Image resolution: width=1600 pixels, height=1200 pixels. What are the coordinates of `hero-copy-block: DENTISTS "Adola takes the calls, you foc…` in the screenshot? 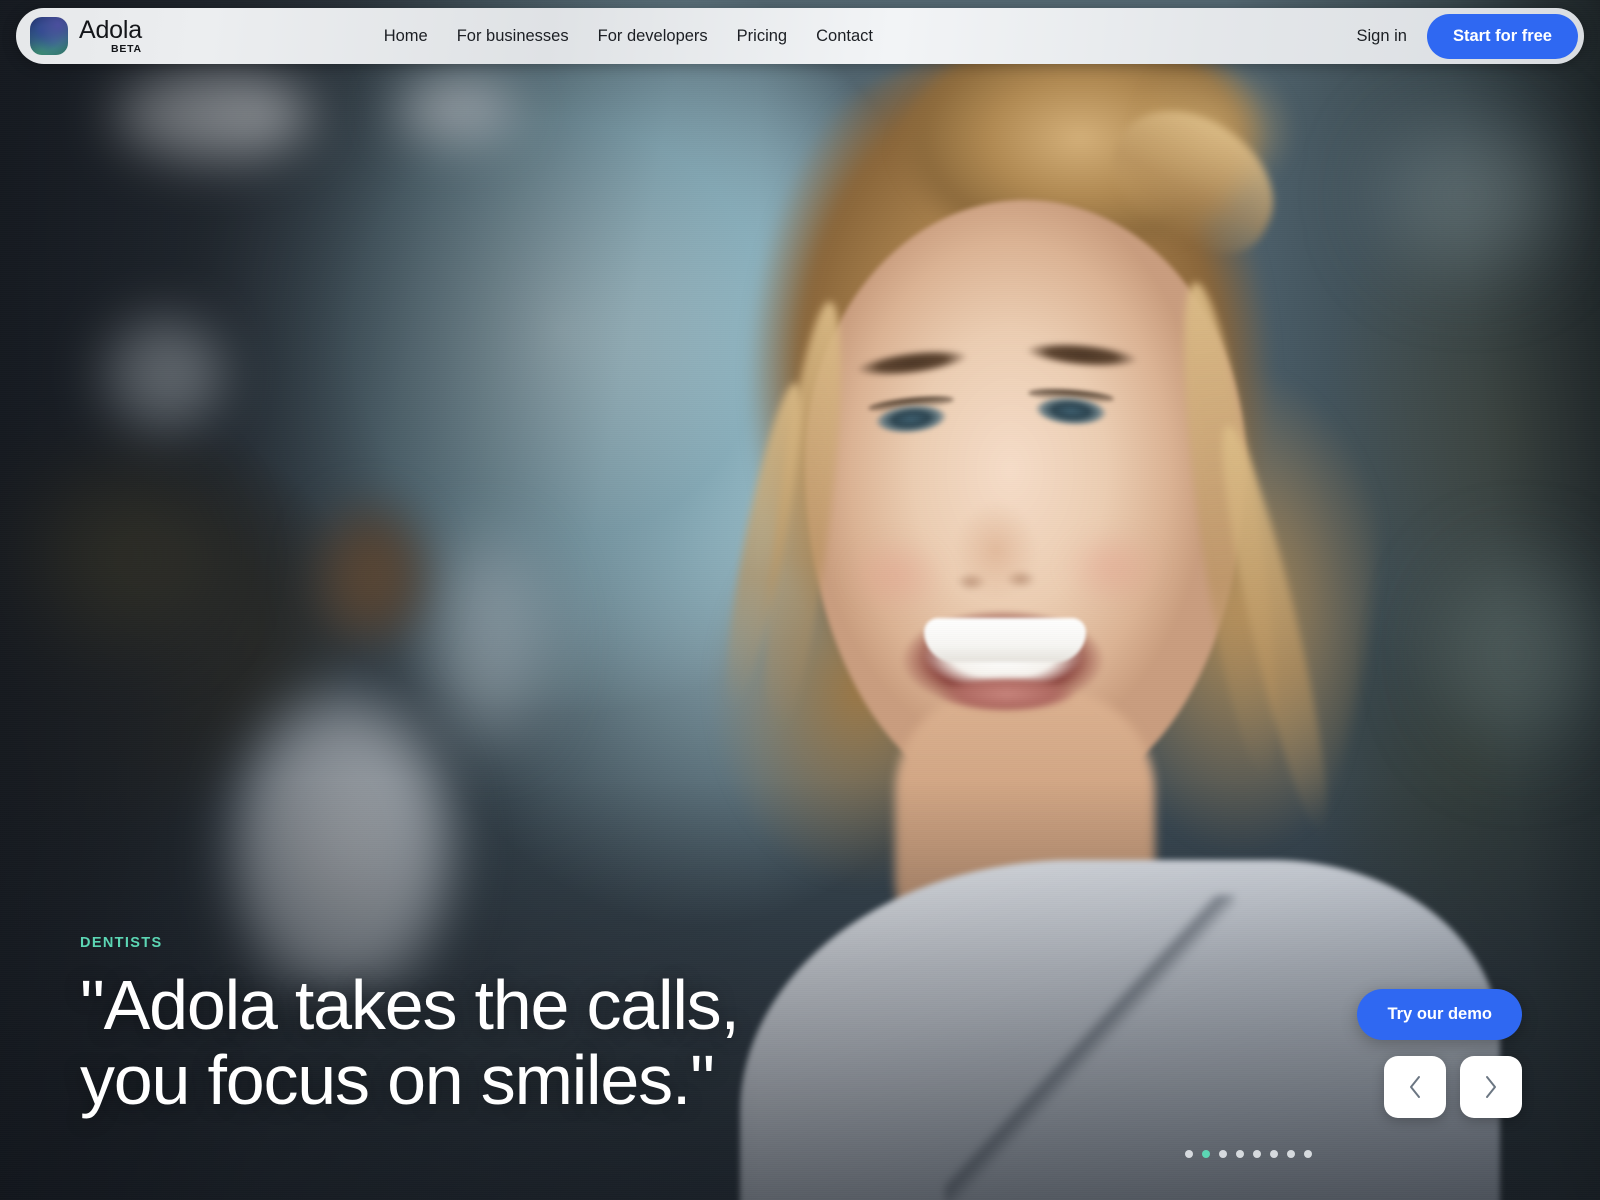 It's located at (410, 1027).